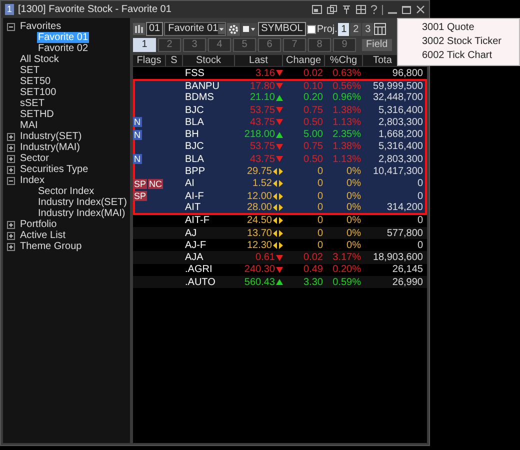 This screenshot has height=450, width=520. What do you see at coordinates (280, 73) in the screenshot?
I see `table-row: FSS 3.16 0.02 0.63% 96,800` at bounding box center [280, 73].